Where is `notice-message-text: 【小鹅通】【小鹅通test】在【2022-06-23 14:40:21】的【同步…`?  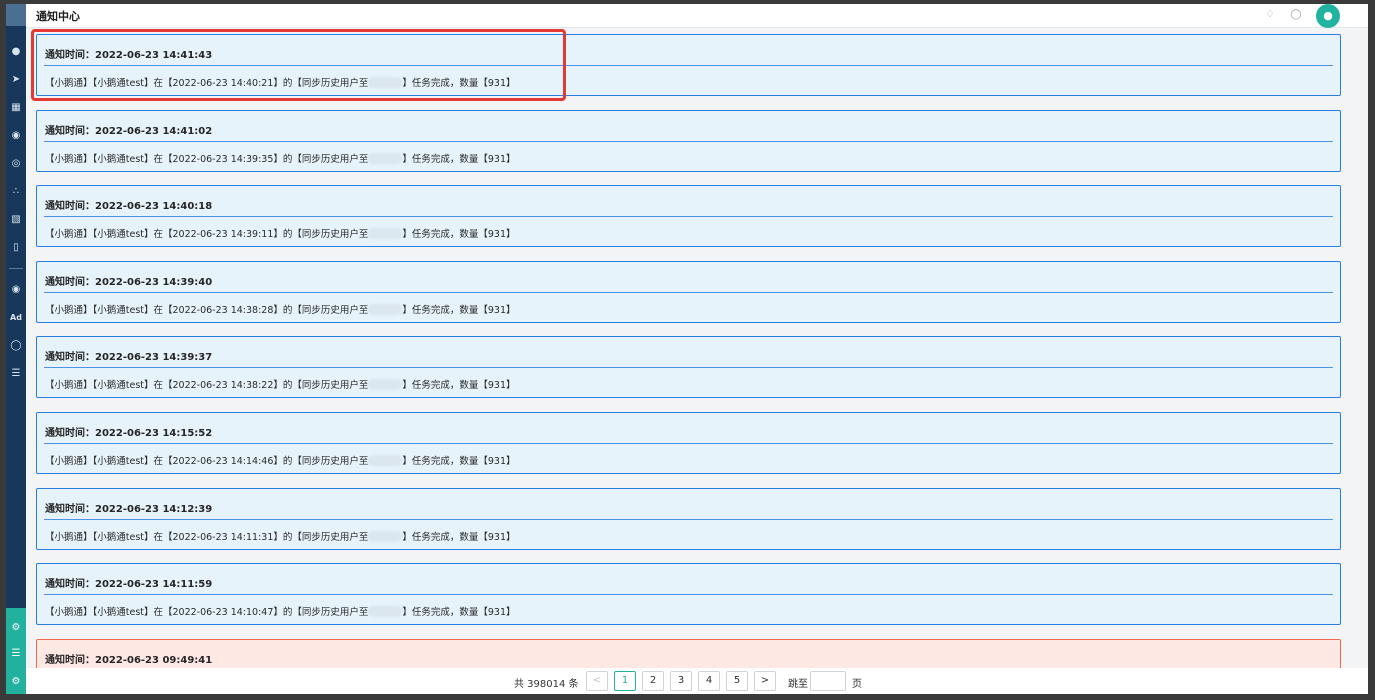
notice-message-text: 【小鹅通】【小鹅通test】在【2022-06-23 14:40:21】的【同步… is located at coordinates (207, 83).